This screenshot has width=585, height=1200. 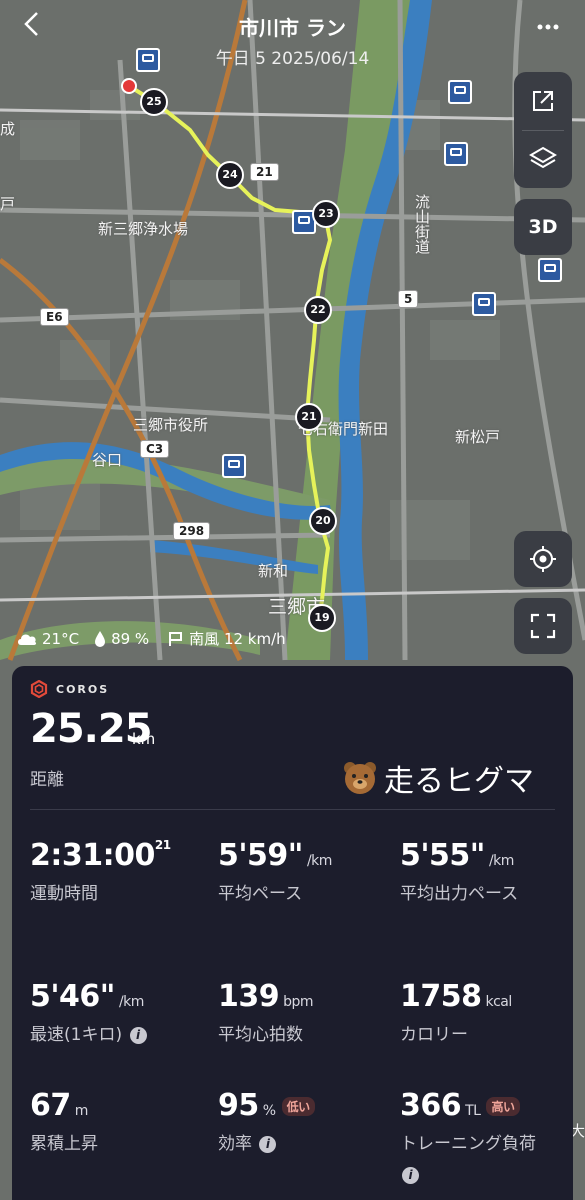 What do you see at coordinates (83, 689) in the screenshot?
I see `brand-name: COROS` at bounding box center [83, 689].